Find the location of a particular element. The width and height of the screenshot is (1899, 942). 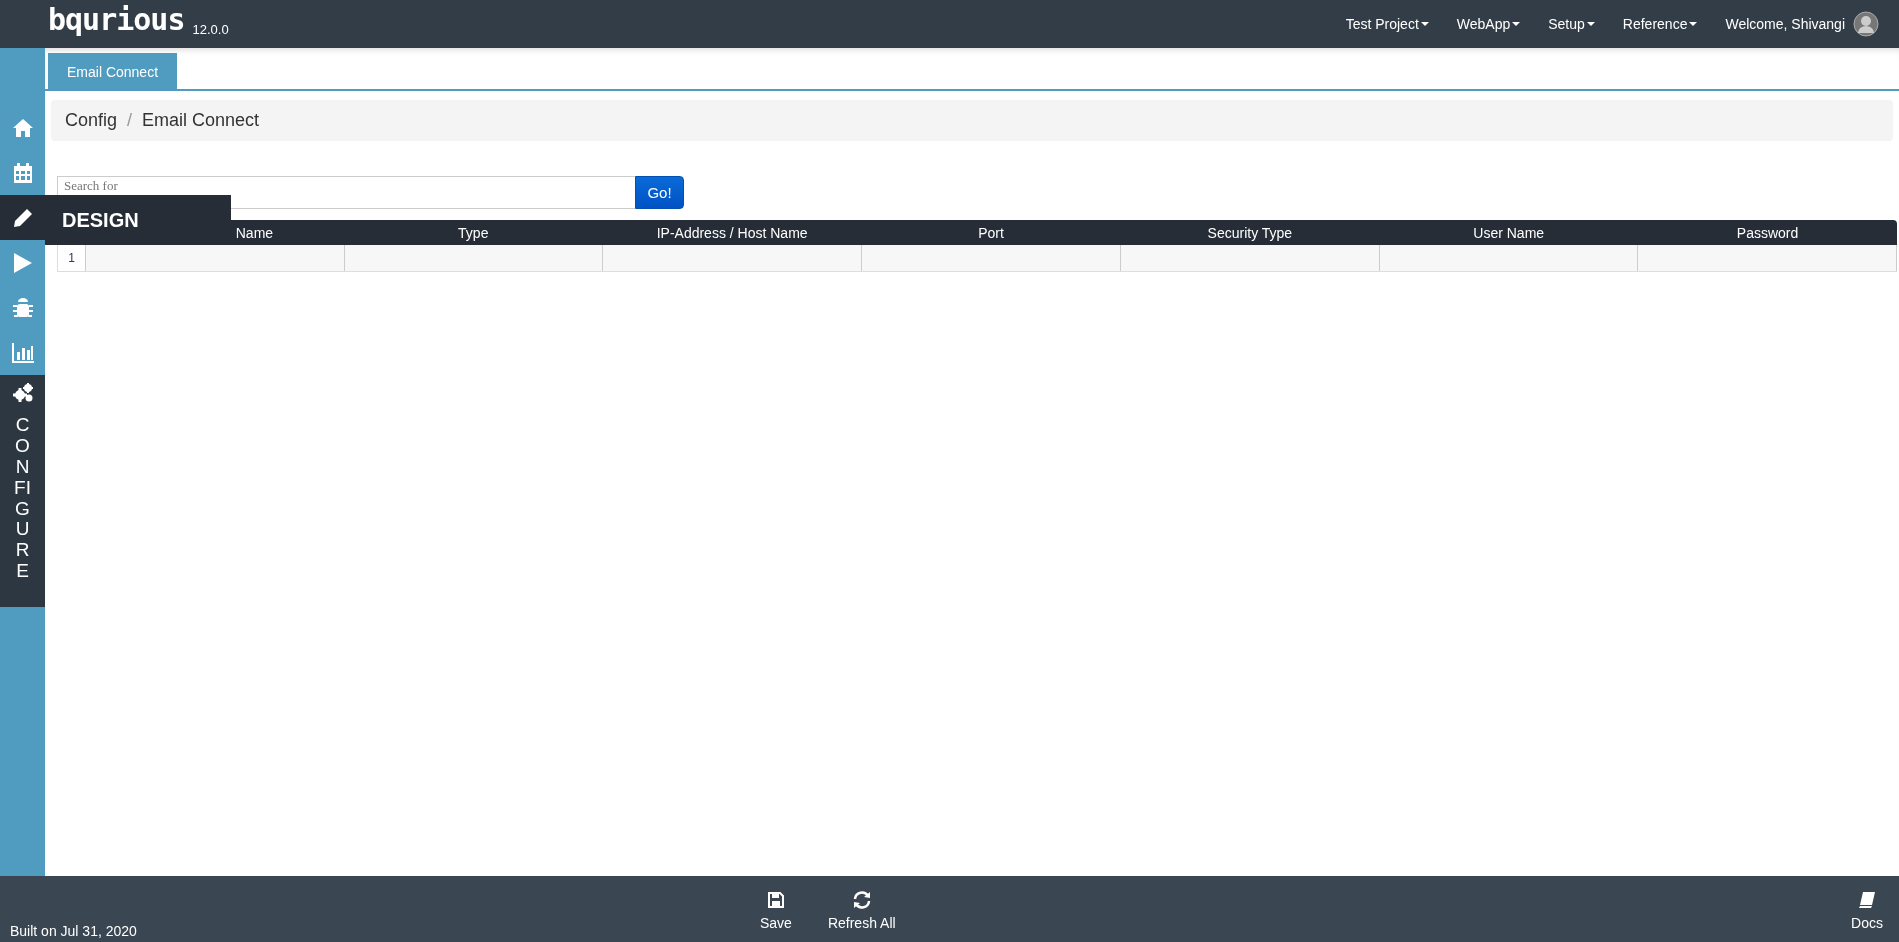

build-date: Built on Jul 31, 2020 is located at coordinates (73, 932).